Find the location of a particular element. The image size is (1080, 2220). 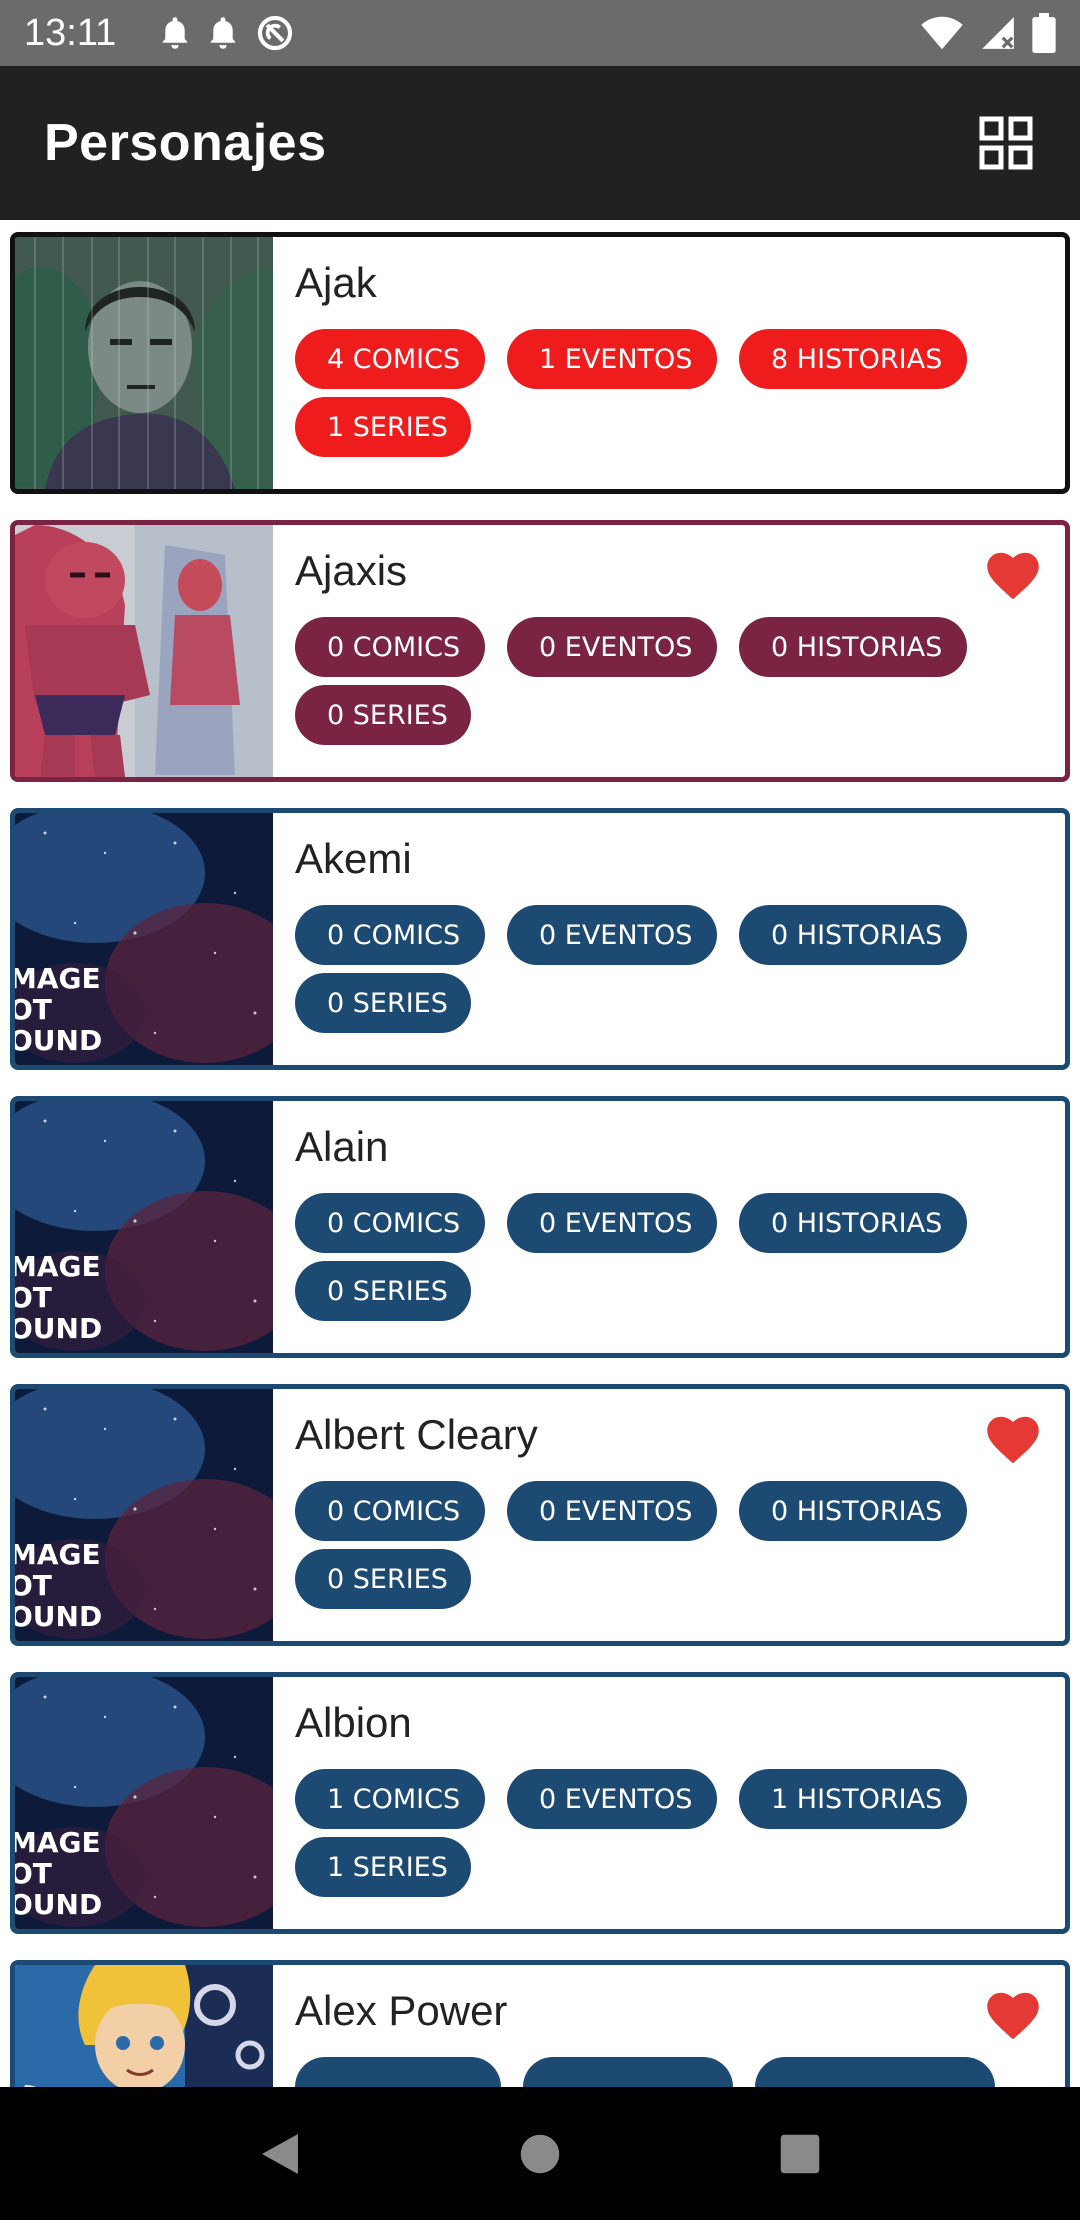

status-time: 13:11 is located at coordinates (70, 32).